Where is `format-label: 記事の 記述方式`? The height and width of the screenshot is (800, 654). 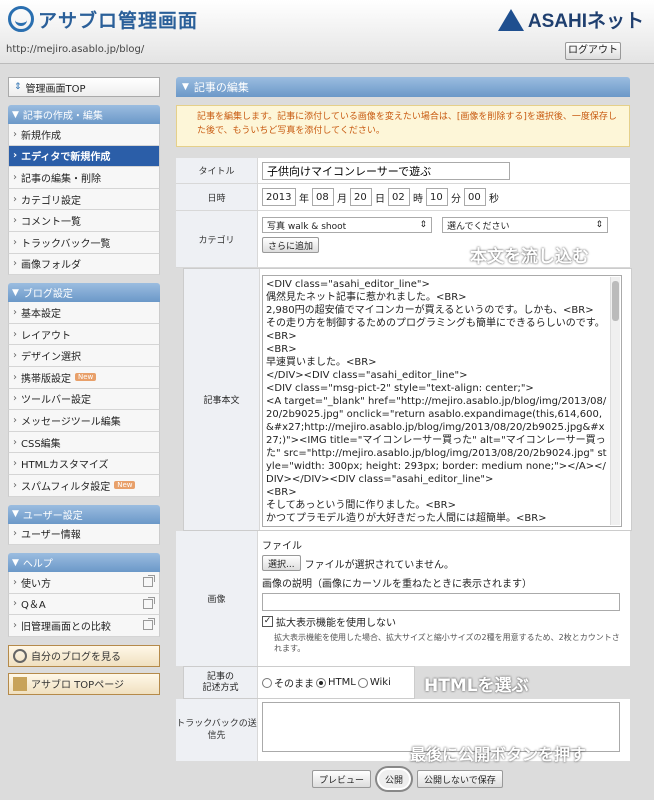
format-label: 記事の 記述方式 is located at coordinates (221, 682).